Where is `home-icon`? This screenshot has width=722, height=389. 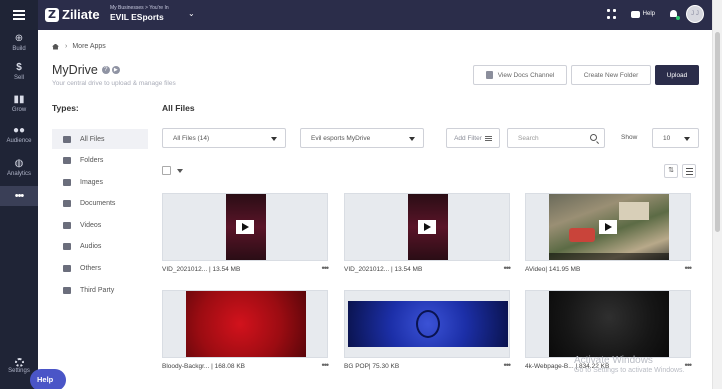
home-icon is located at coordinates (55, 46).